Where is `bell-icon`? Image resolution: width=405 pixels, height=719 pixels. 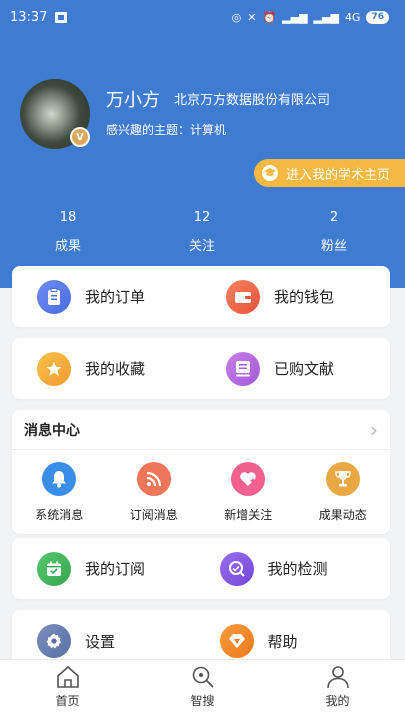
bell-icon is located at coordinates (59, 478).